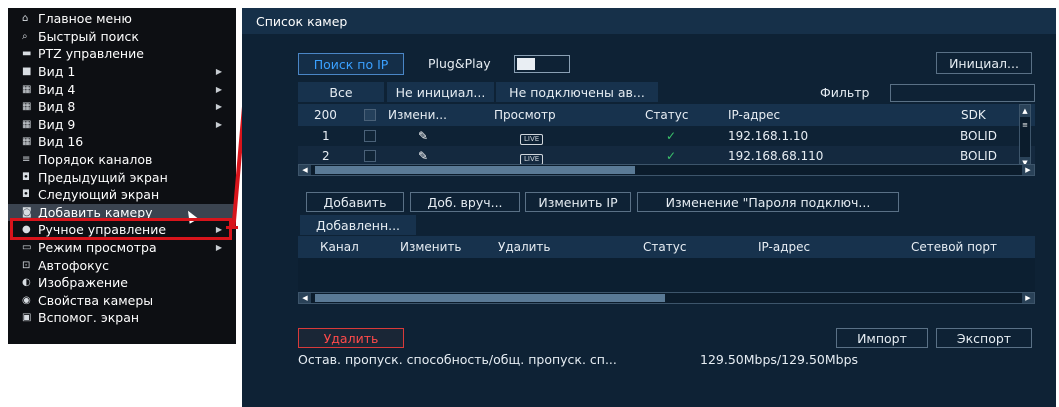  What do you see at coordinates (61, 142) in the screenshot?
I see `menu-item-label: Вид 16` at bounding box center [61, 142].